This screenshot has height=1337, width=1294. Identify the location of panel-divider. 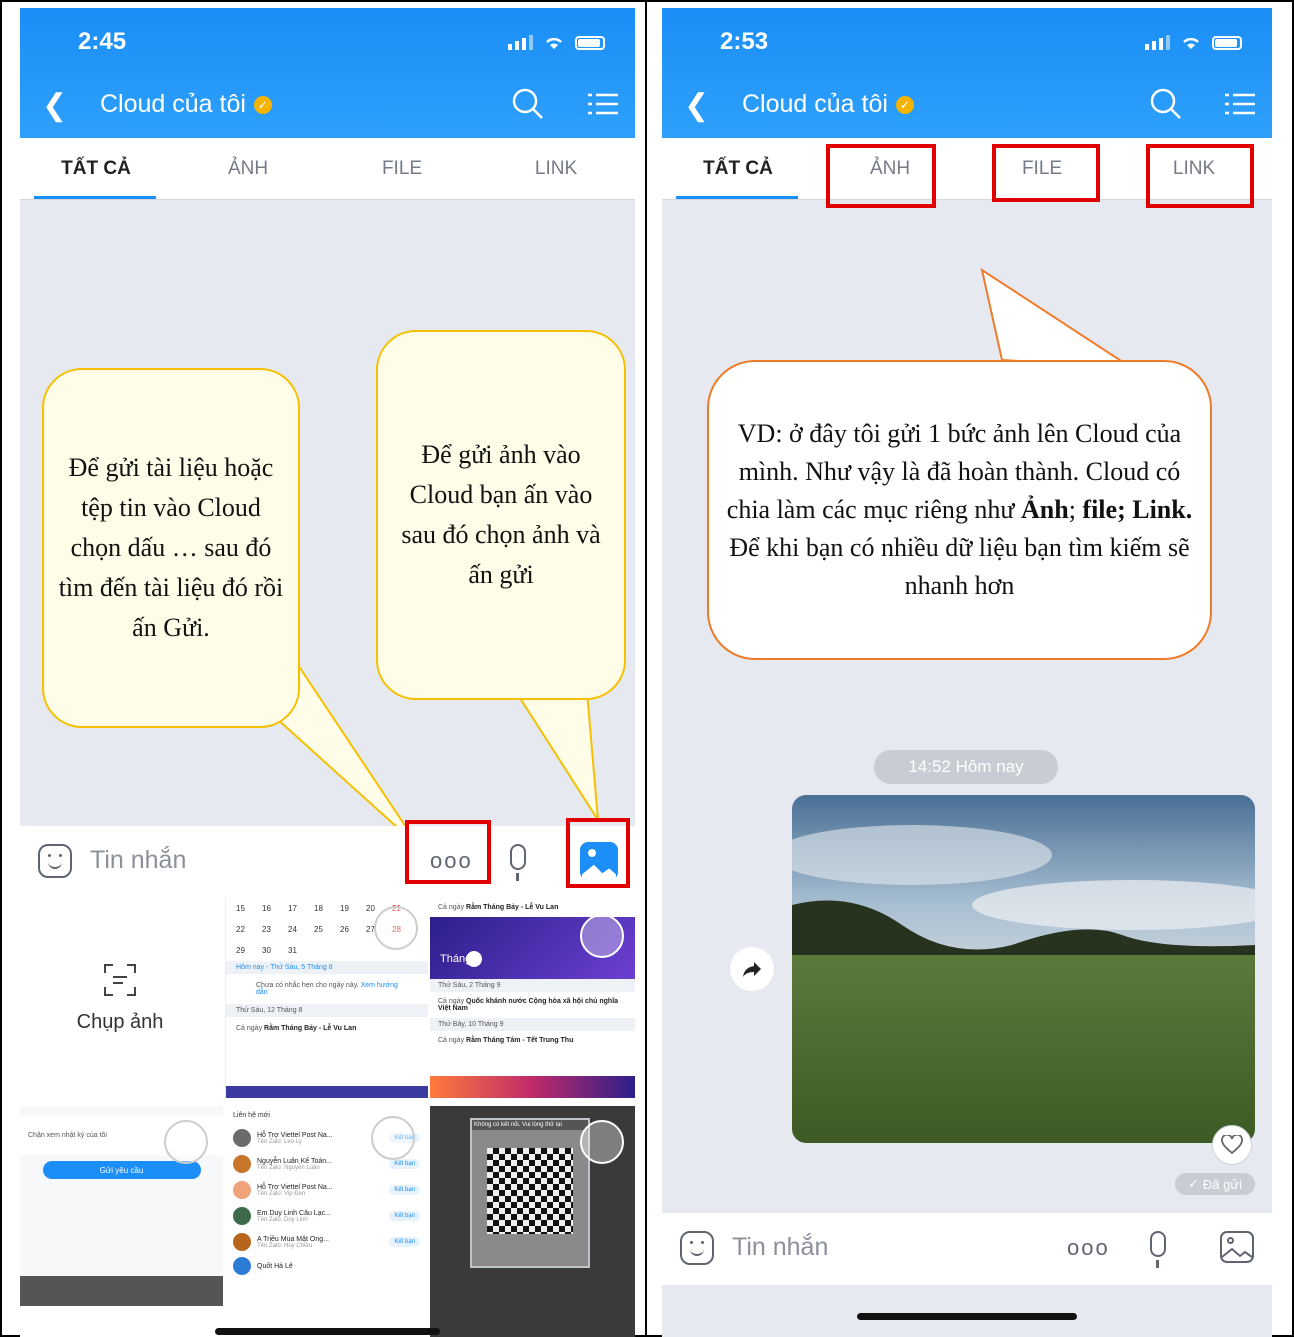
(646, 668).